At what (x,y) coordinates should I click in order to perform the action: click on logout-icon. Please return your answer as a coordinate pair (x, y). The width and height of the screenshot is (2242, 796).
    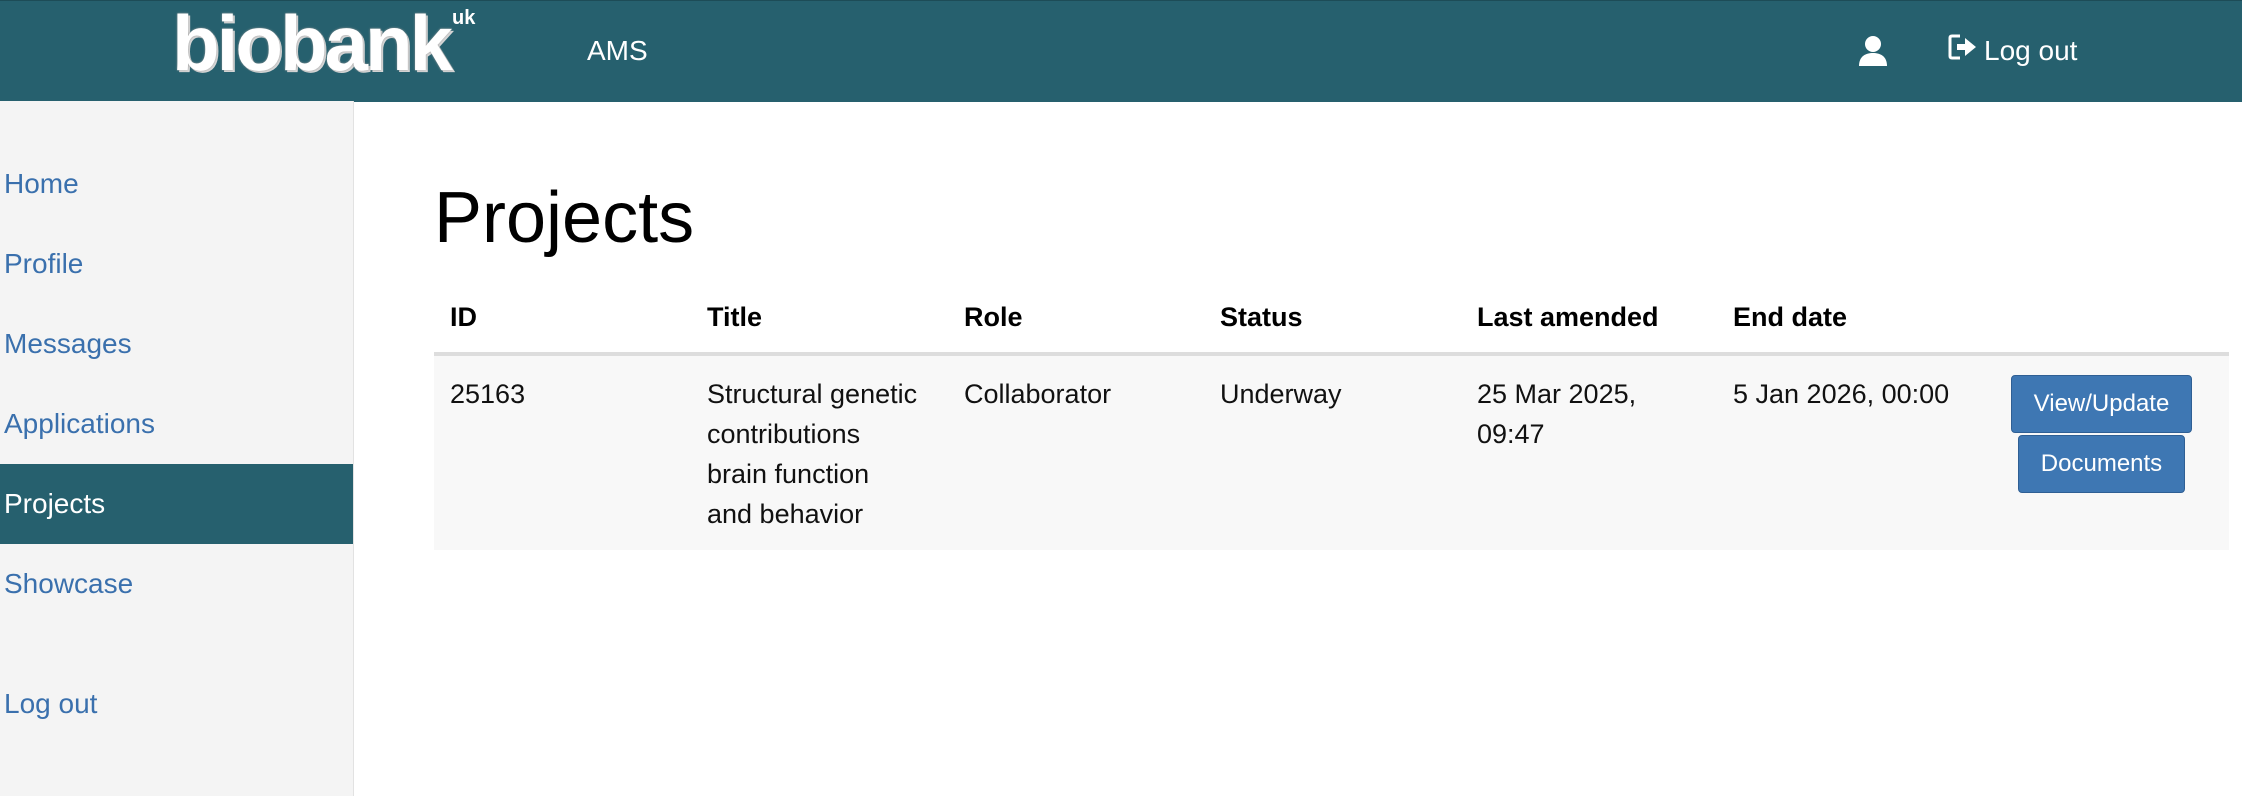
    Looking at the image, I should click on (1966, 50).